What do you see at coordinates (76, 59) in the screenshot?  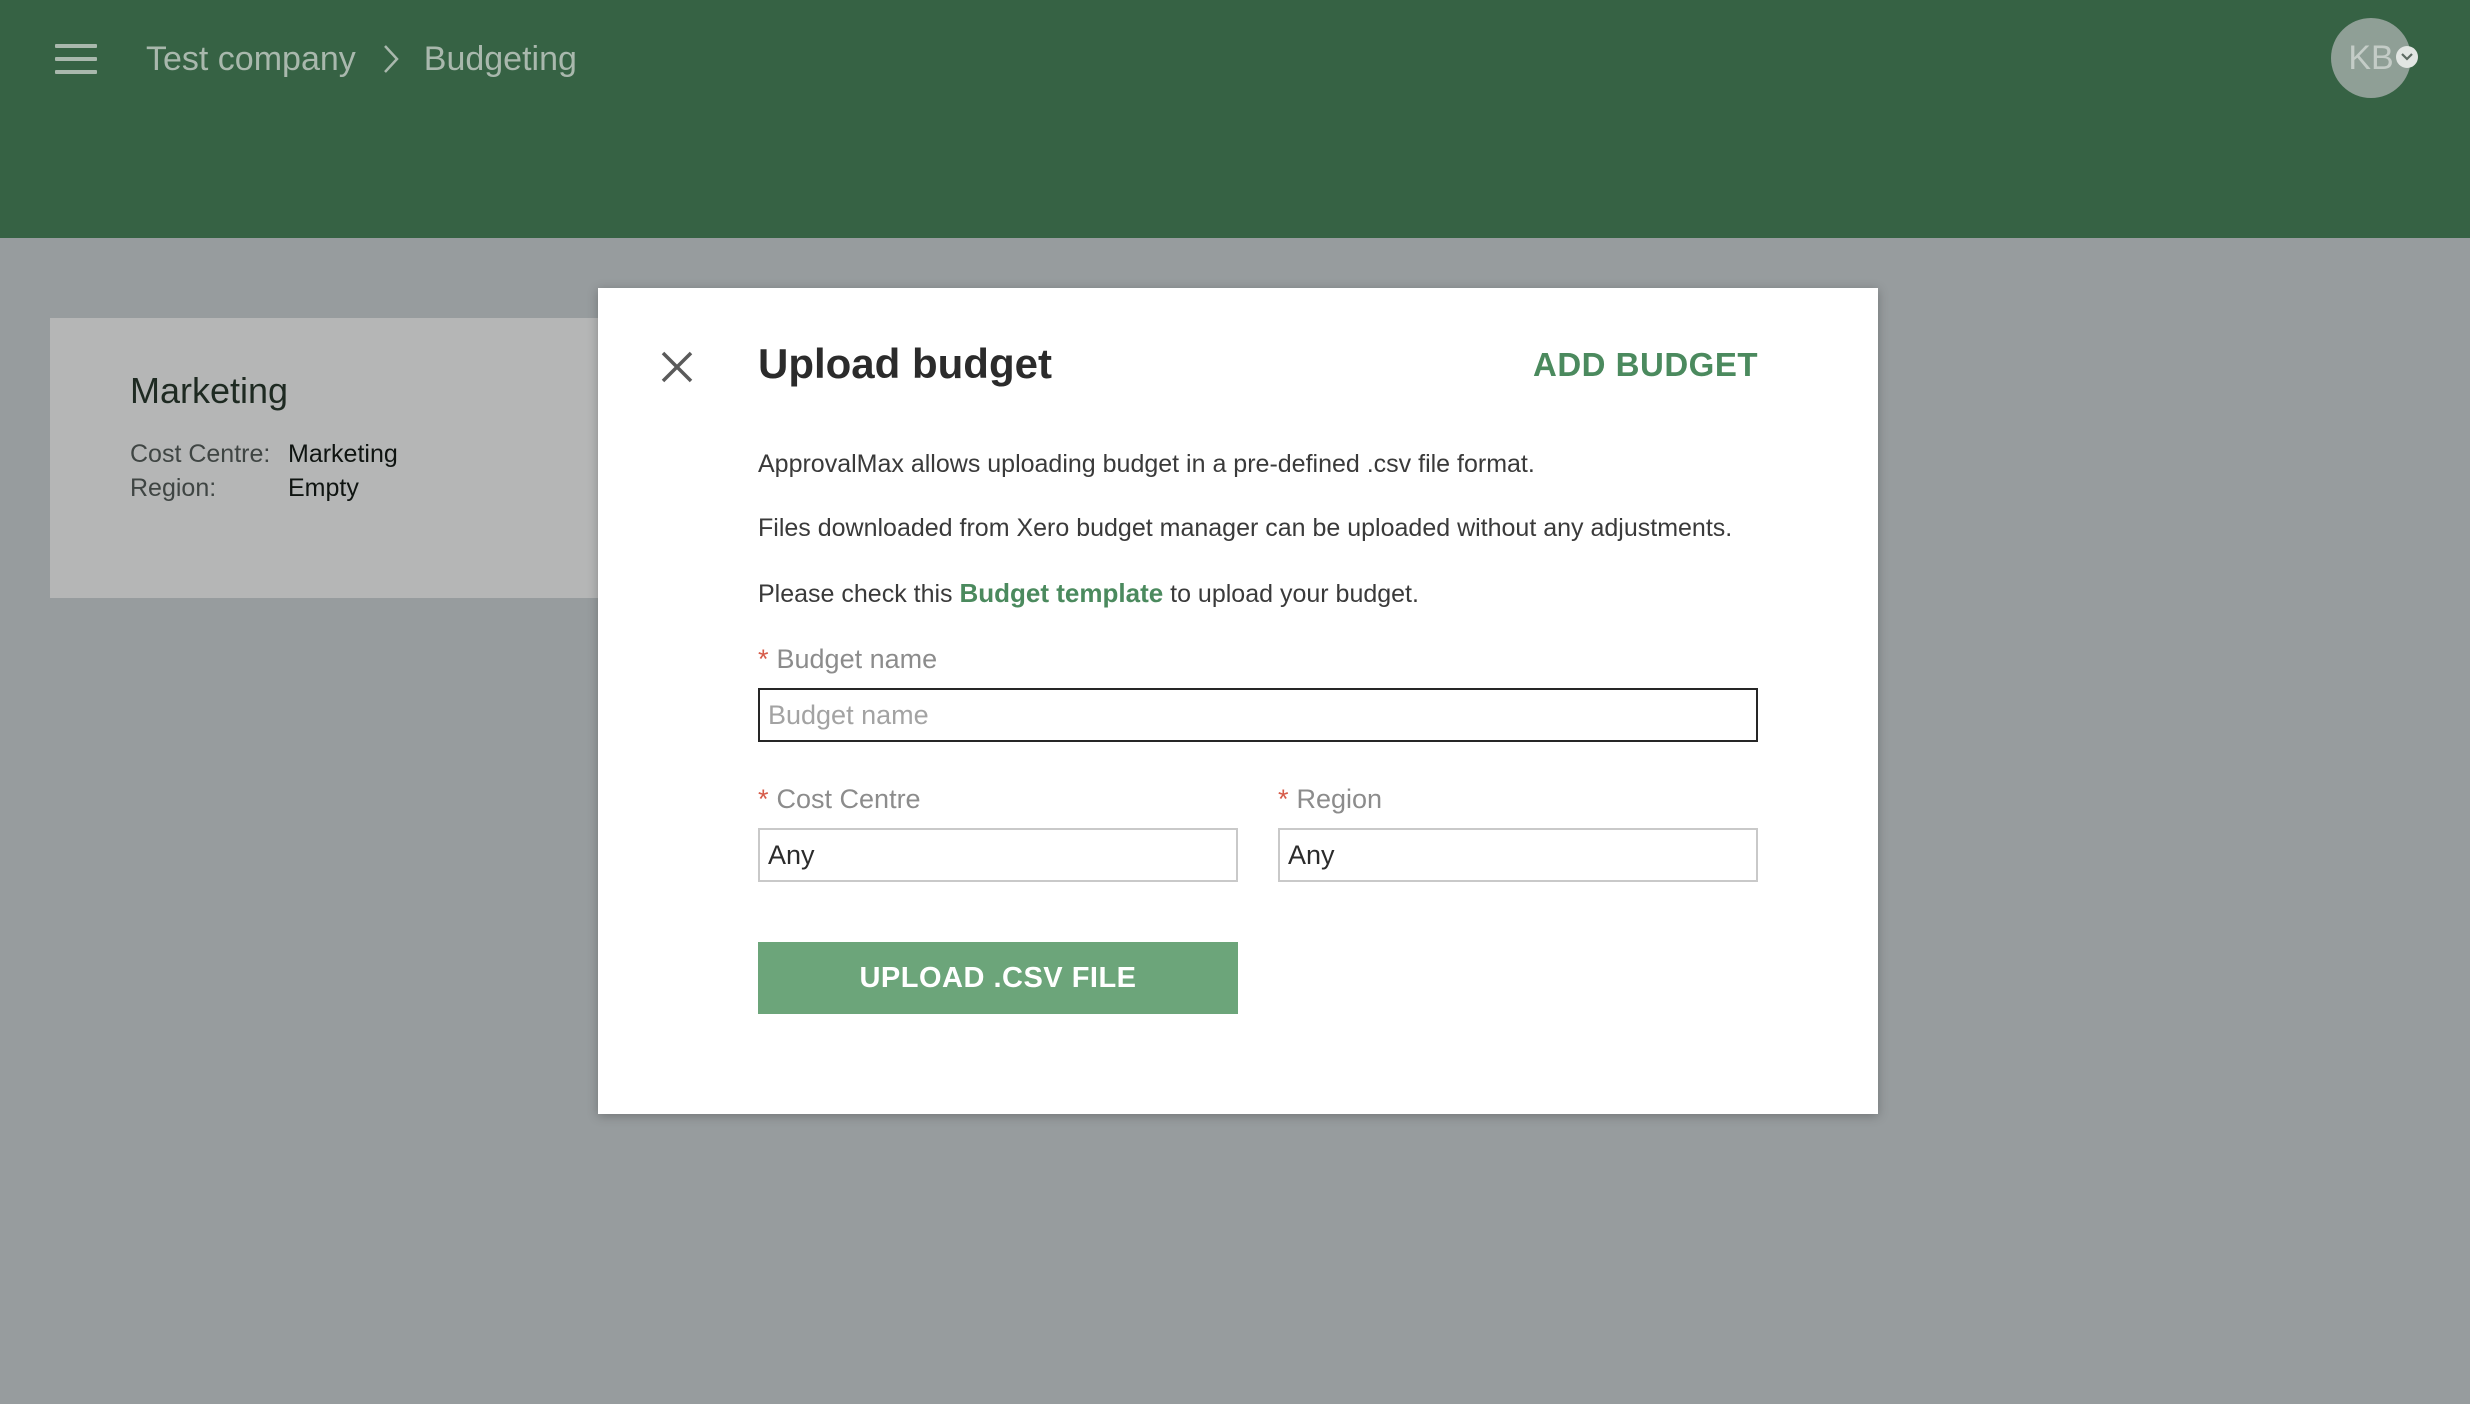 I see `hamburger-menu-icon` at bounding box center [76, 59].